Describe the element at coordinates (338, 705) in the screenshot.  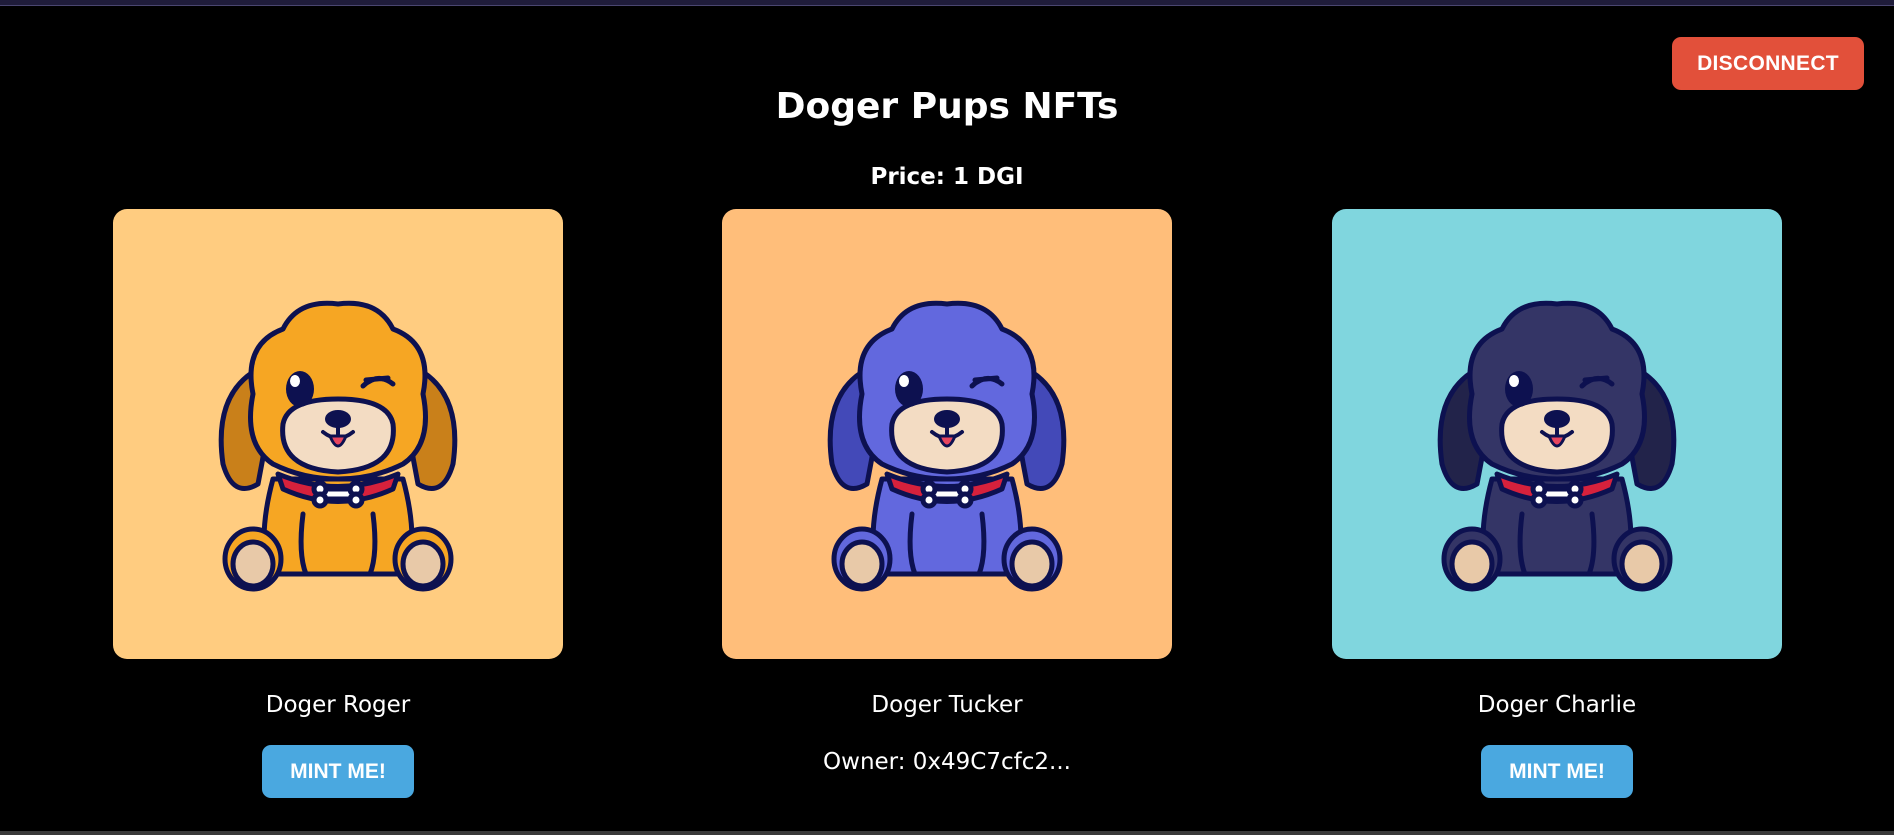
I see `nft-name: Doger Roger` at that location.